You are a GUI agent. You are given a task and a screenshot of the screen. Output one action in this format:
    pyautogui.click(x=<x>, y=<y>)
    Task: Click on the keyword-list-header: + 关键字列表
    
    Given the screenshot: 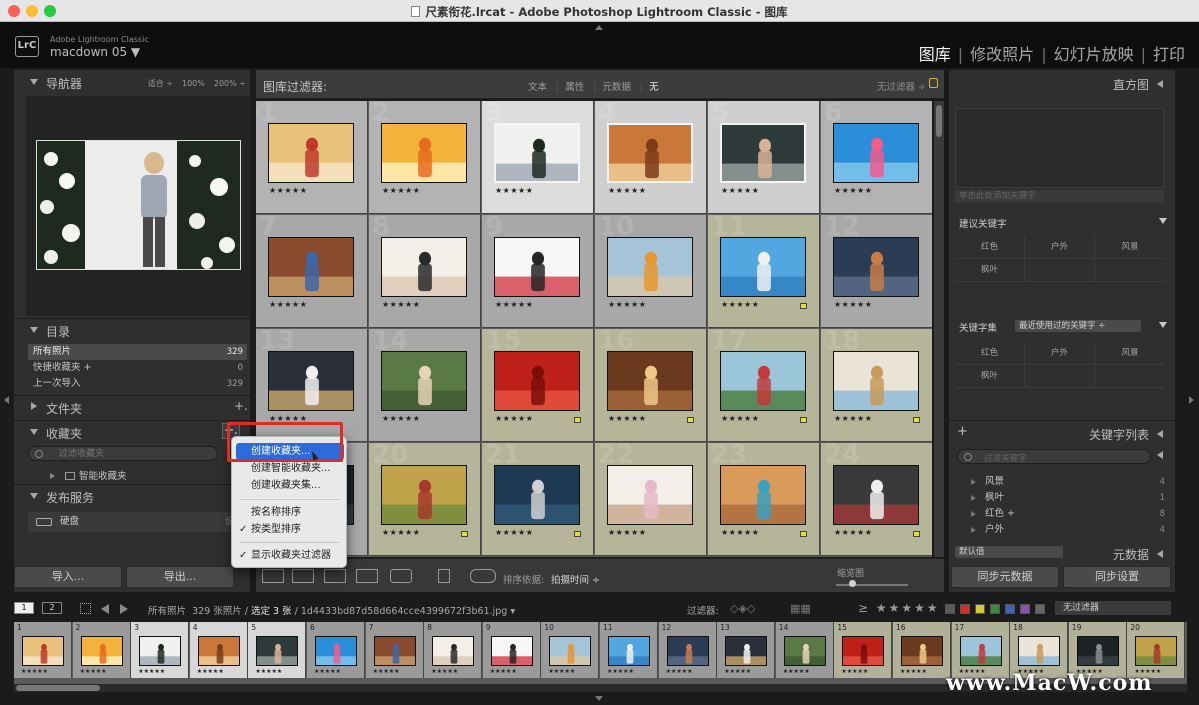 What is the action you would take?
    pyautogui.click(x=1062, y=433)
    